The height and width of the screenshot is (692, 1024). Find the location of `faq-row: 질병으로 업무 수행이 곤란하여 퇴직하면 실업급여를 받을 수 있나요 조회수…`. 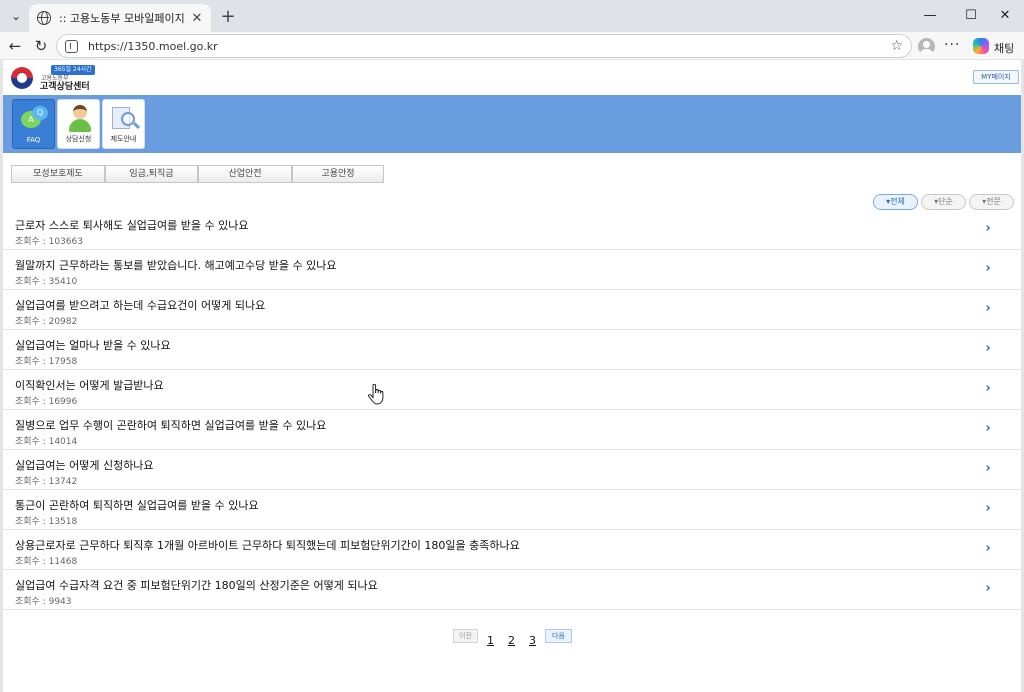

faq-row: 질병으로 업무 수행이 곤란하여 퇴직하면 실업급여를 받을 수 있나요 조회수… is located at coordinates (512, 430).